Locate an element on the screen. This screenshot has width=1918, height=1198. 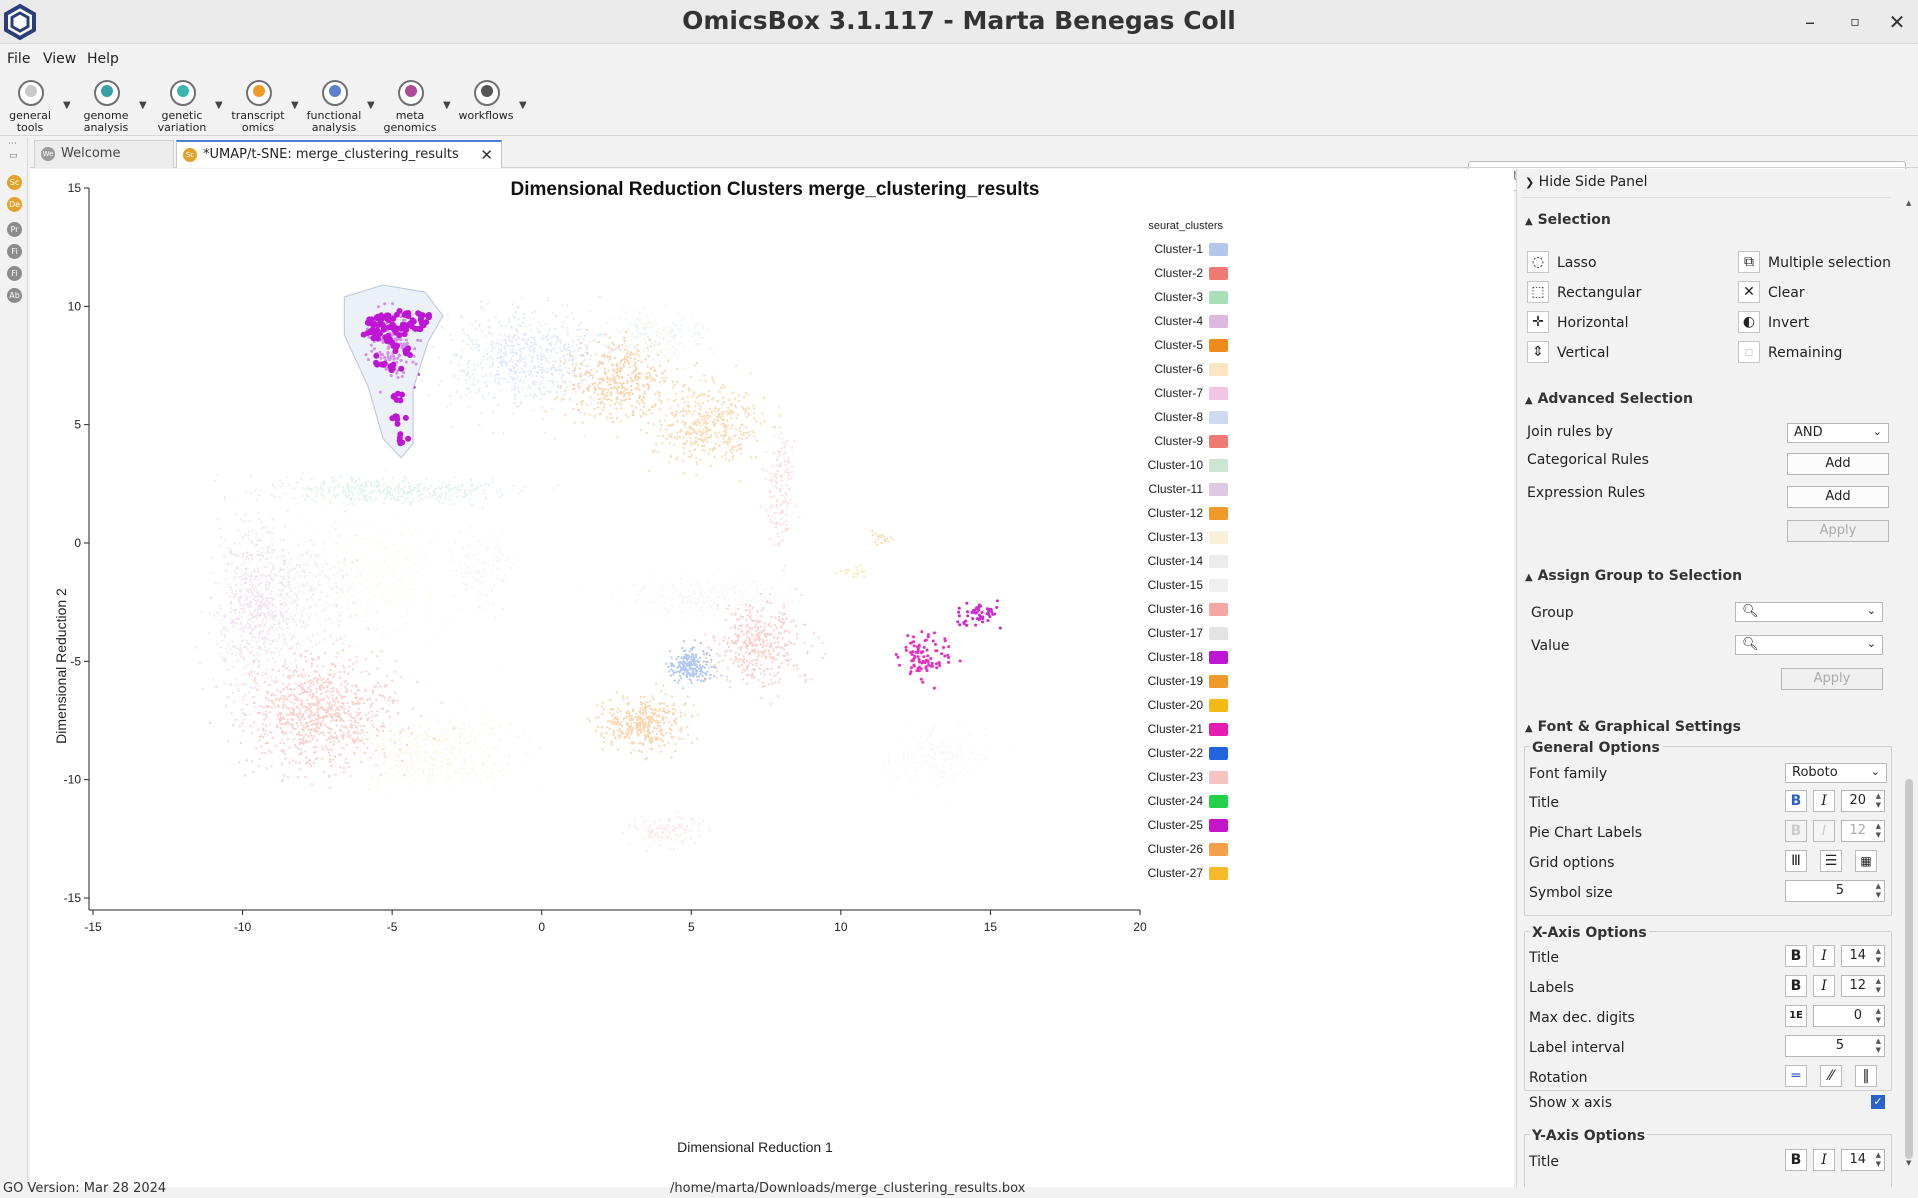
x-title-bold-button: B is located at coordinates (1796, 956).